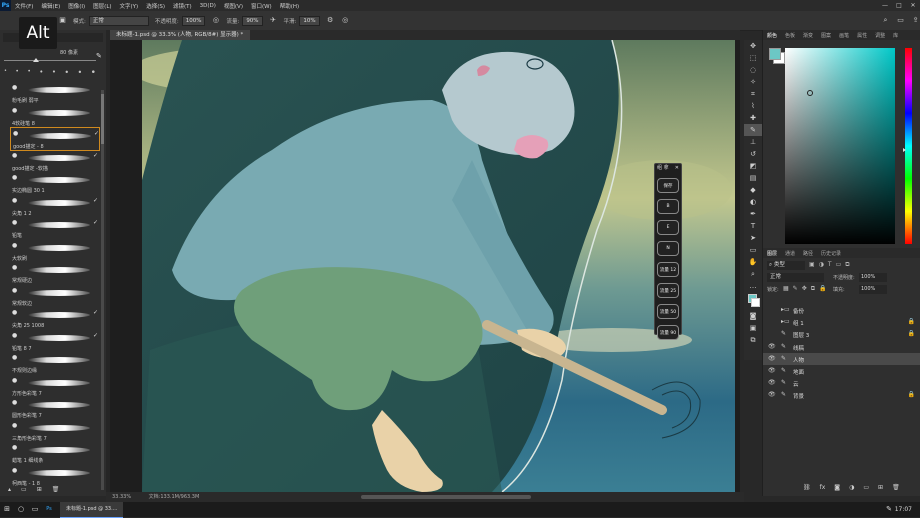  I want to click on close-icon: ✕, so click(677, 168).